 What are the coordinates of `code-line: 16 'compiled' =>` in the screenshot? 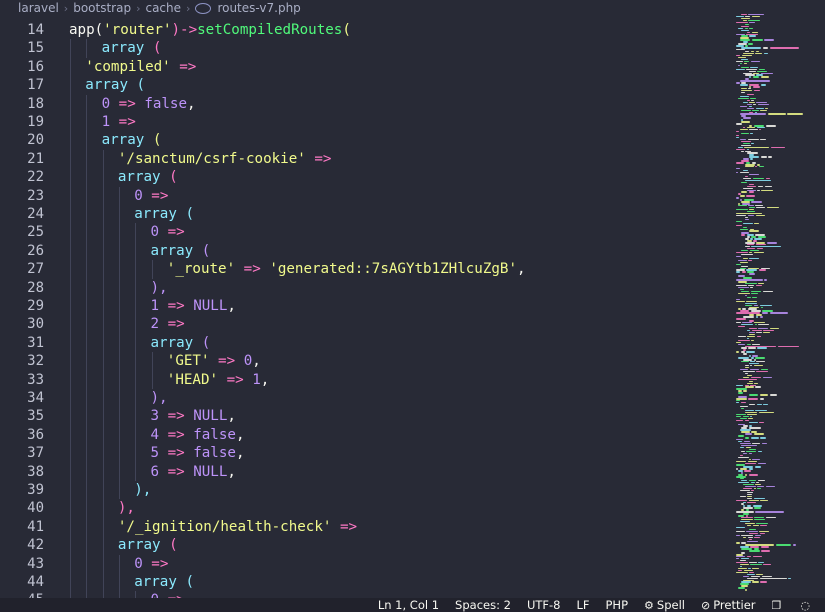 It's located at (365, 67).